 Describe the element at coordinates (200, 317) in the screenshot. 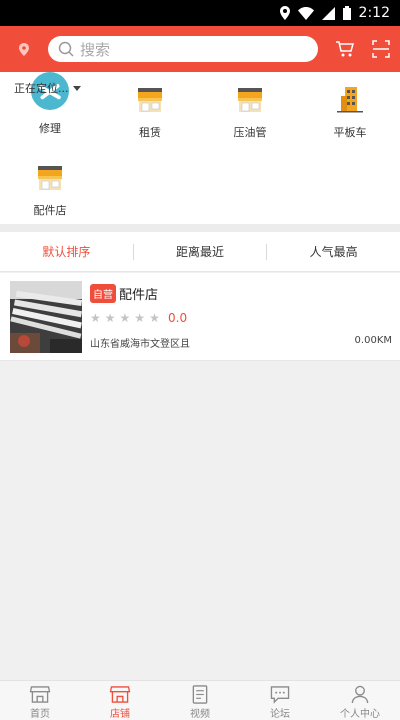

I see `store-list-item: 自营 配件店 ★ ★ ★ ★ ★ 0.0 山东省威海市文登区且 0.00KM` at that location.